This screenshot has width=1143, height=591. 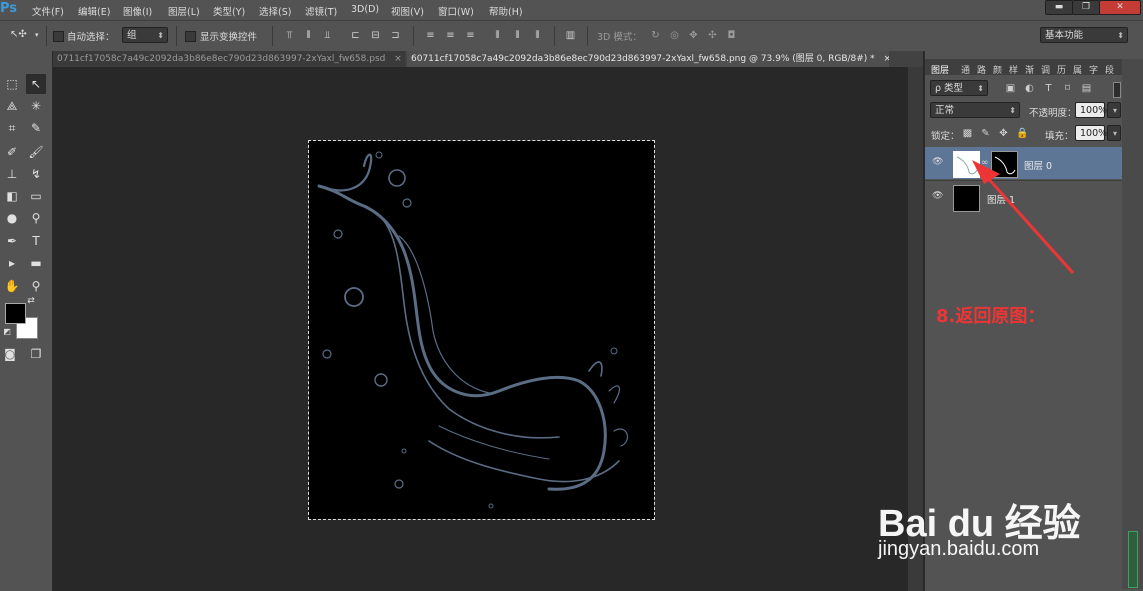 I want to click on align-vcenter-icon: ⫴, so click(x=308, y=35).